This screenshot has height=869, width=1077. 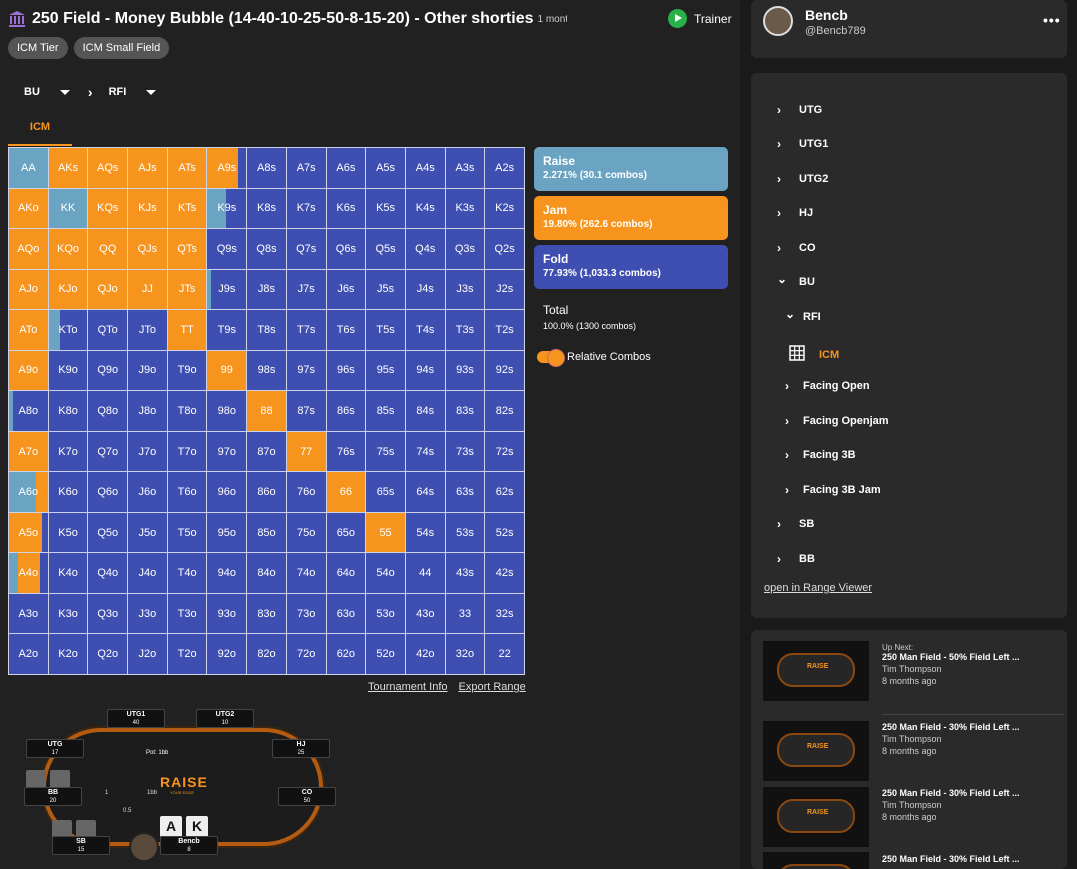 What do you see at coordinates (346, 492) in the screenshot?
I see `hand-cell: 66` at bounding box center [346, 492].